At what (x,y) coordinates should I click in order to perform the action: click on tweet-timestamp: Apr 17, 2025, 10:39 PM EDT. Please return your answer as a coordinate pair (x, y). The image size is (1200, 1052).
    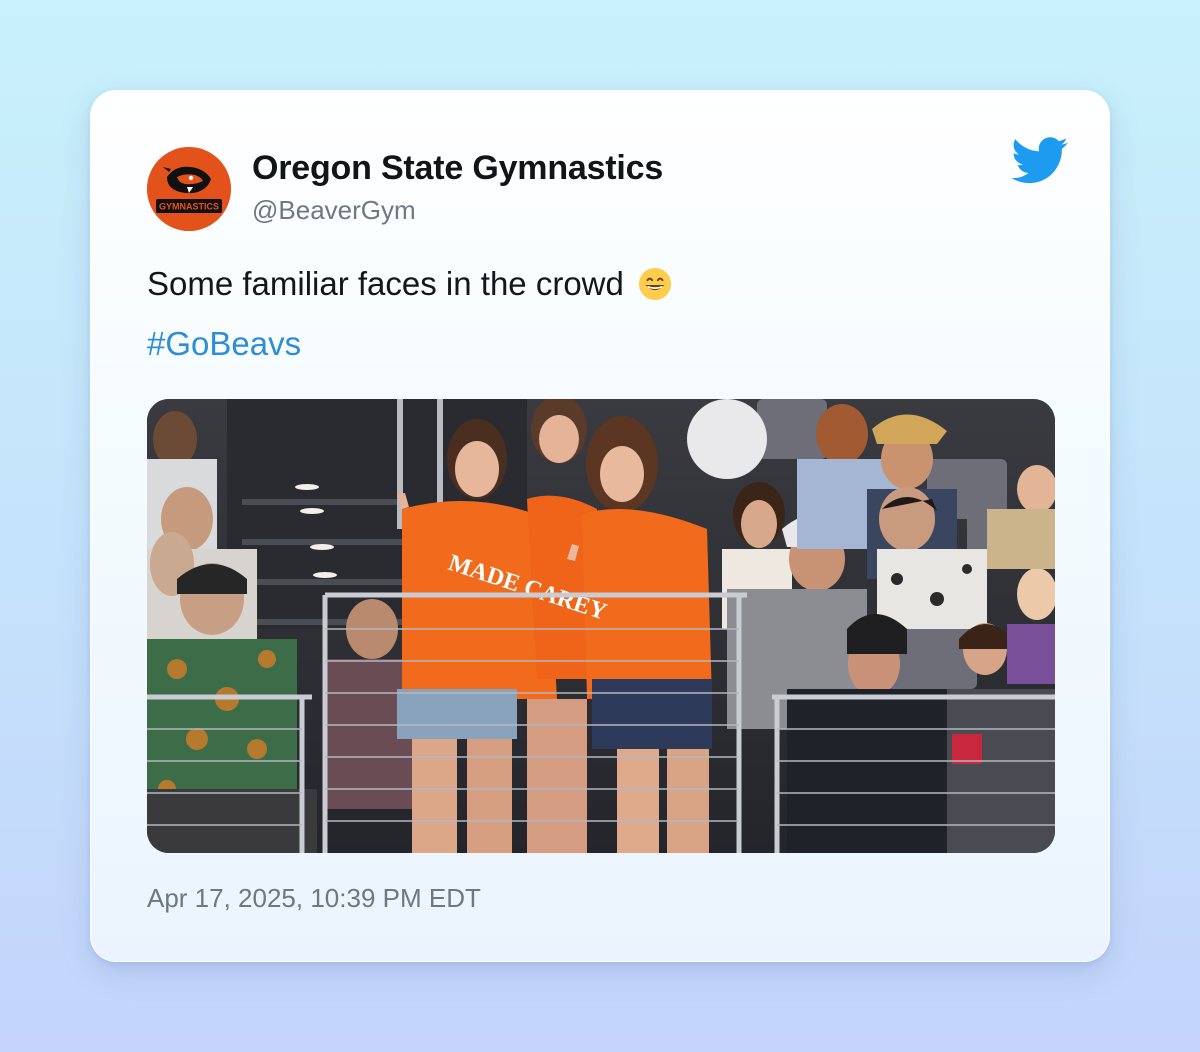
    Looking at the image, I should click on (314, 898).